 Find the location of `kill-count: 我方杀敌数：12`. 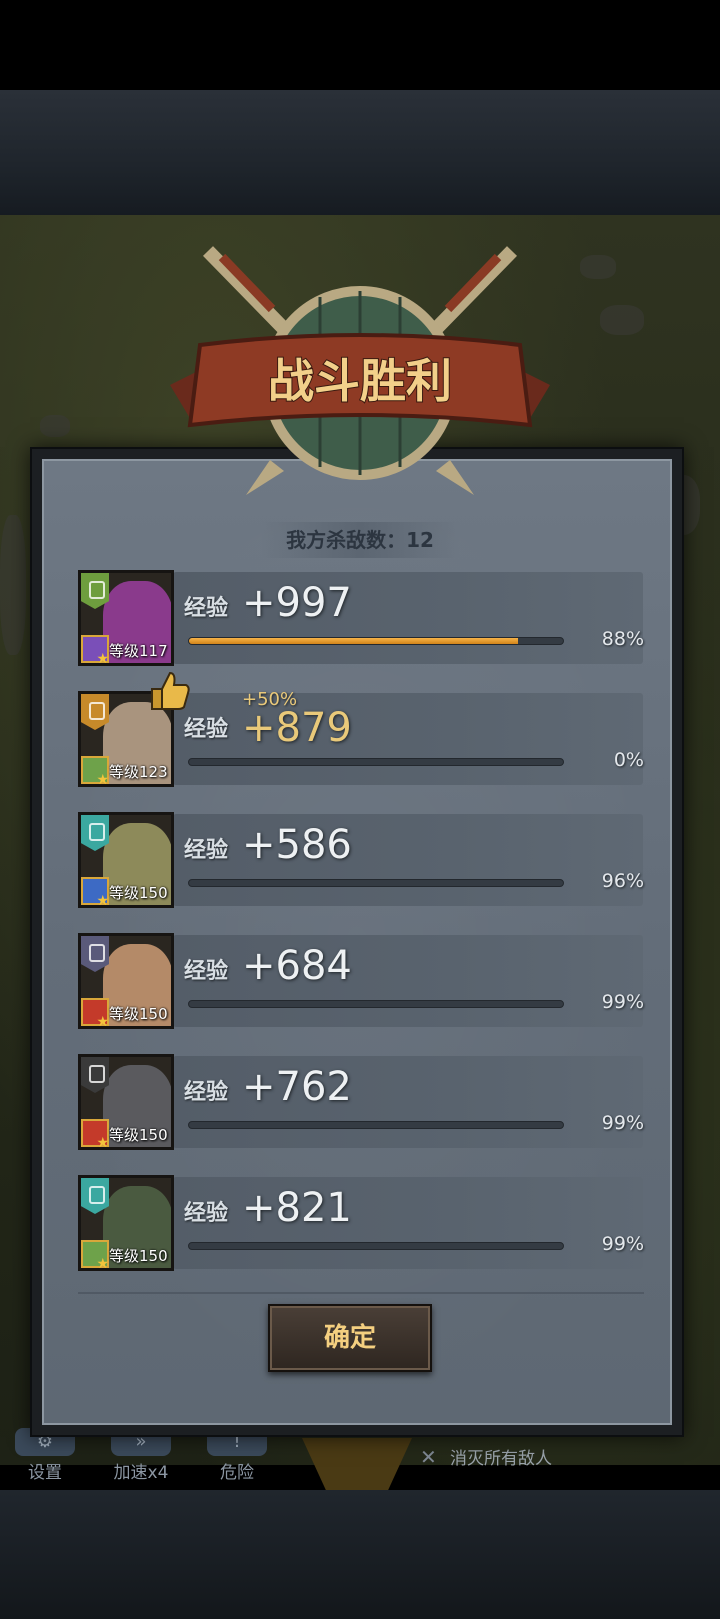

kill-count: 我方杀敌数：12 is located at coordinates (360, 540).